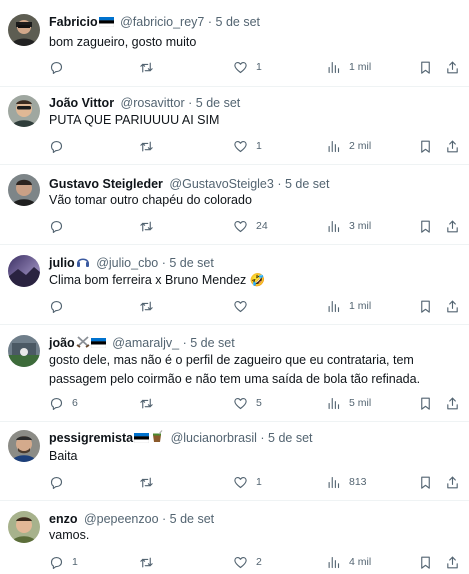 The width and height of the screenshot is (469, 574). What do you see at coordinates (121, 519) in the screenshot?
I see `author-handle: @pepeenzoo` at bounding box center [121, 519].